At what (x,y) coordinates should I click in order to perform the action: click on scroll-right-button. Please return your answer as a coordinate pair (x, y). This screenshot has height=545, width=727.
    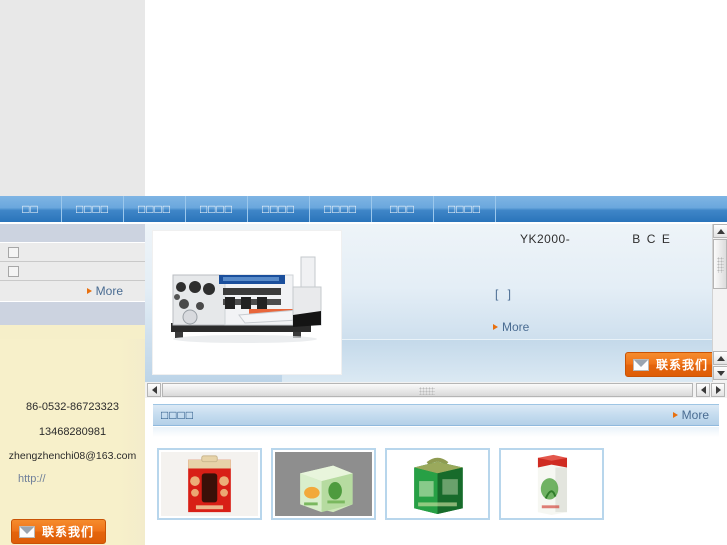
    Looking at the image, I should click on (718, 390).